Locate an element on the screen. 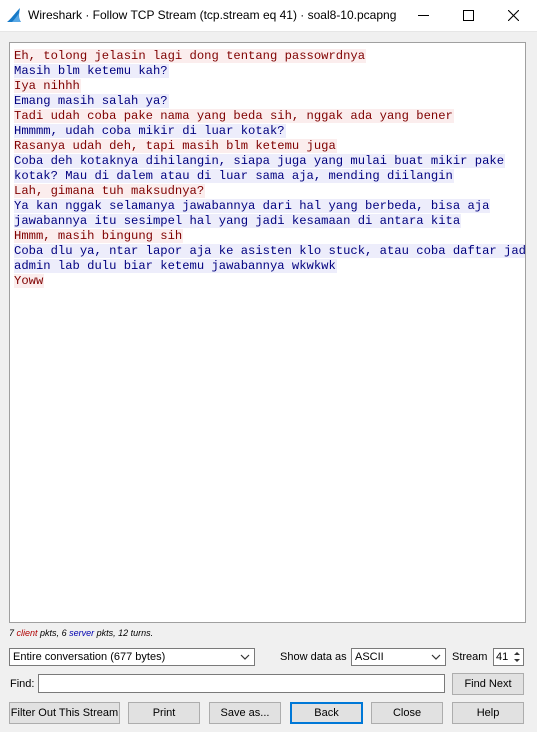 The image size is (537, 732). server-line: Hmmmm, udah coba mikir di luar kotak? is located at coordinates (266, 131).